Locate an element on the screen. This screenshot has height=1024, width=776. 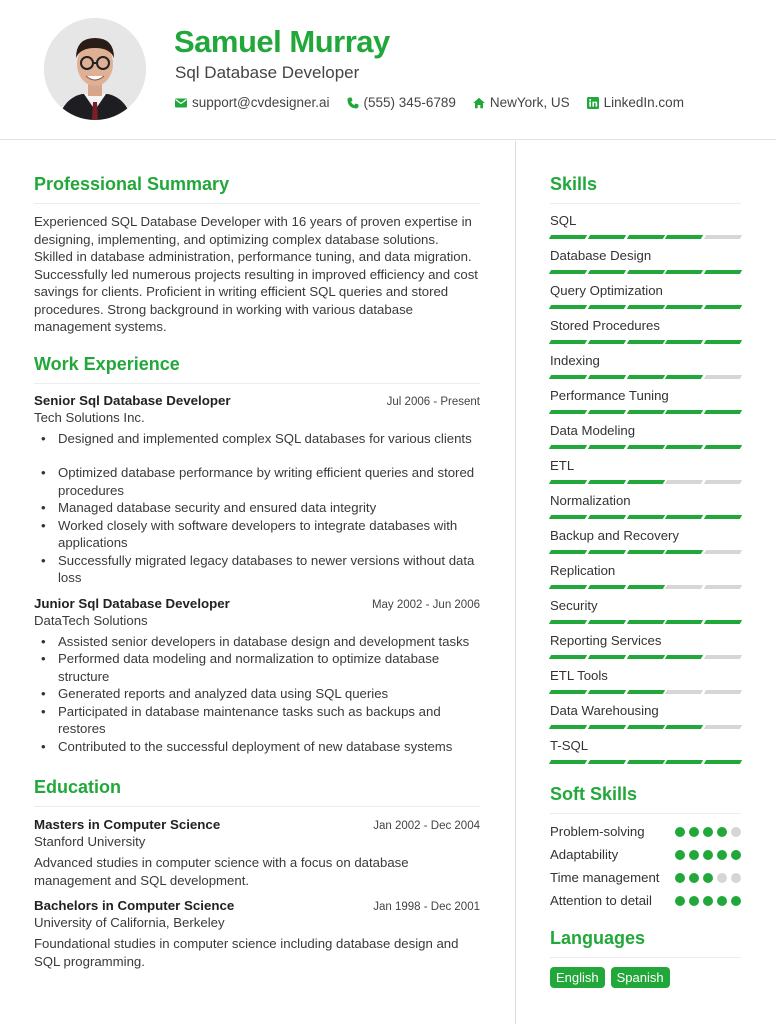
skill-item: Normalization is located at coordinates (645, 506).